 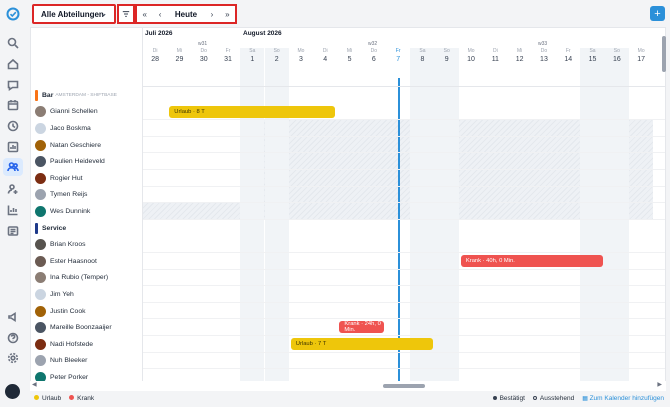 I want to click on statistics-icon, so click(x=13, y=210).